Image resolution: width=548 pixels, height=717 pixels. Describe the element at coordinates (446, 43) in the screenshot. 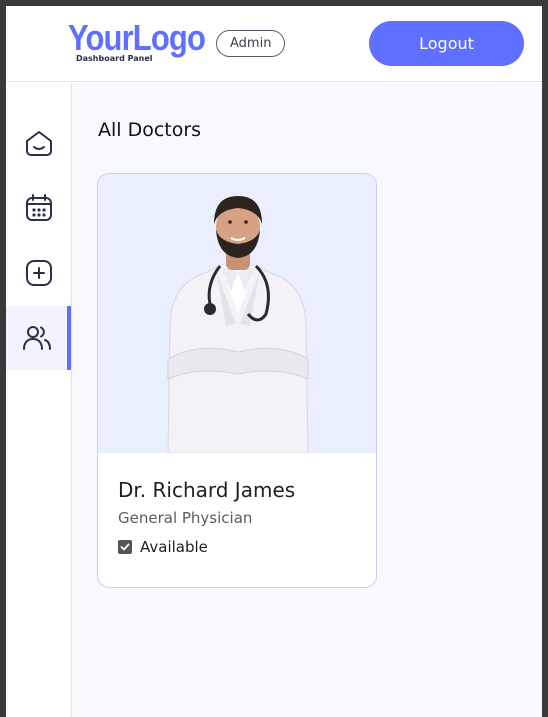

I see `logout-button: Logout` at that location.